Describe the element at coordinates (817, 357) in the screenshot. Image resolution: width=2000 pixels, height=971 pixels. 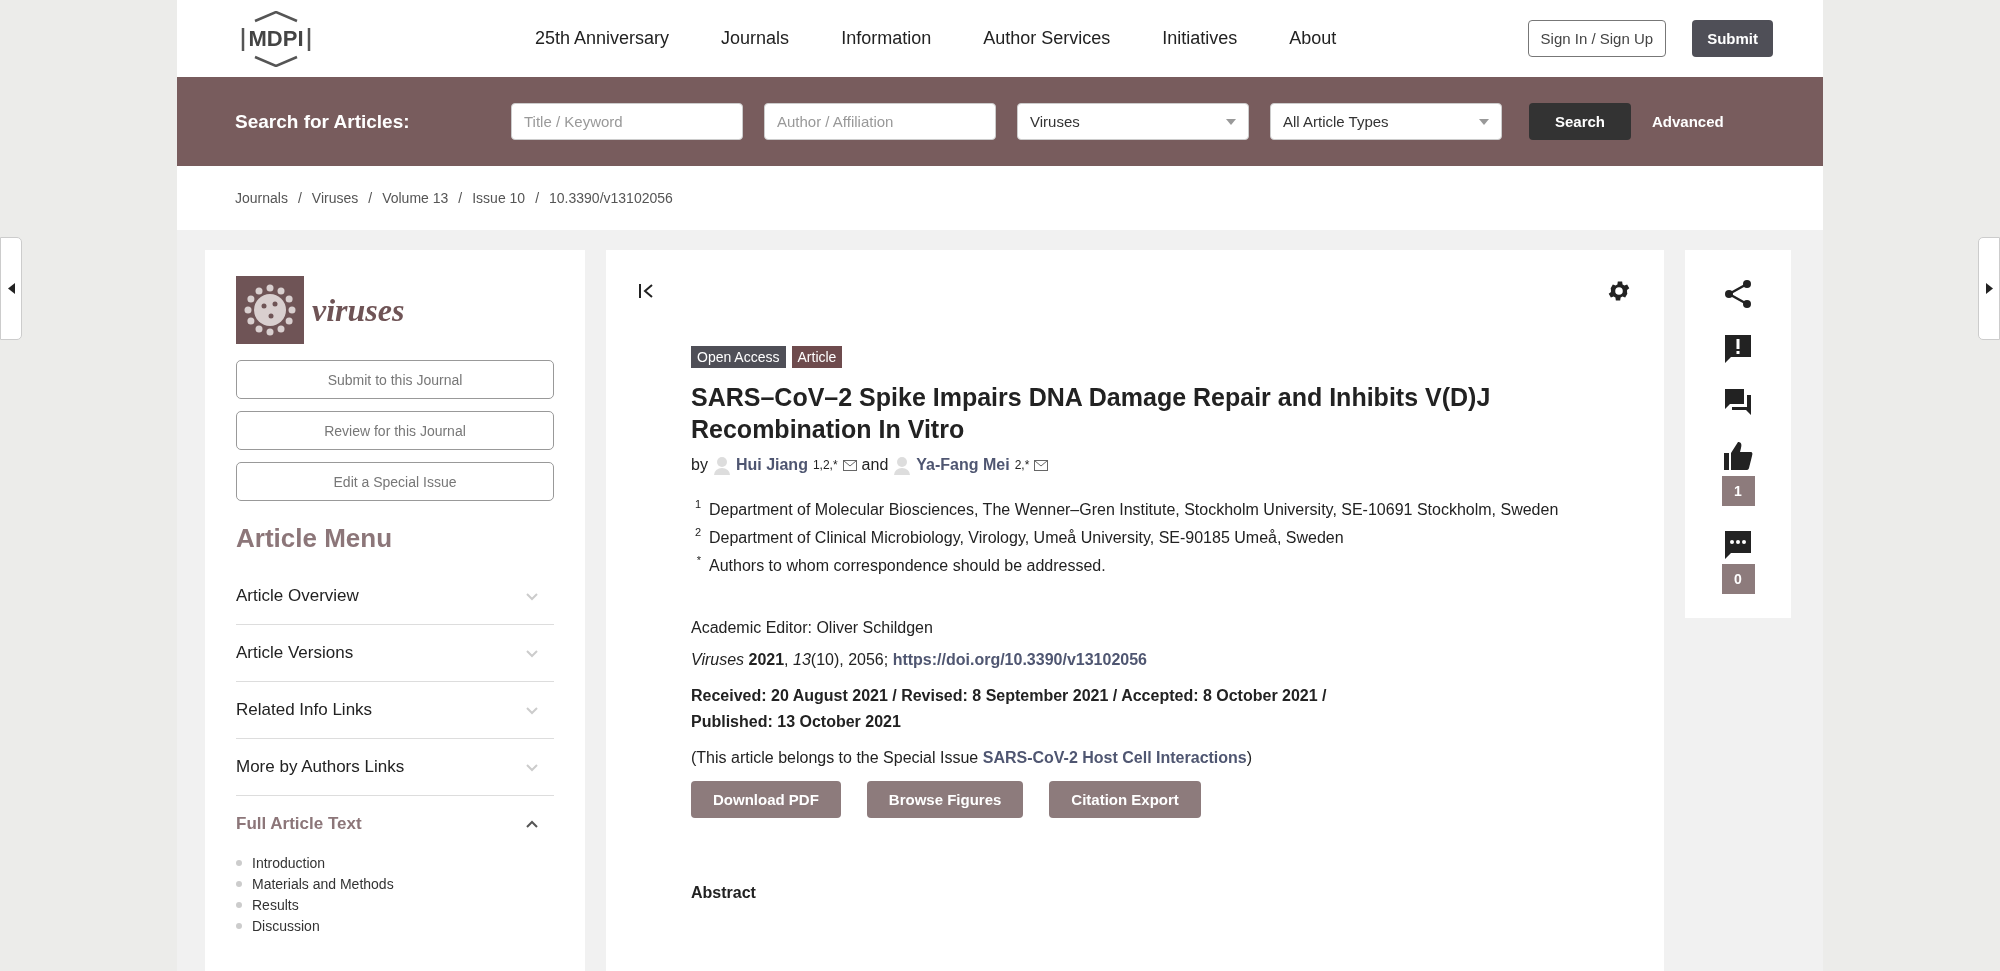
I see `type-badge: Article` at that location.